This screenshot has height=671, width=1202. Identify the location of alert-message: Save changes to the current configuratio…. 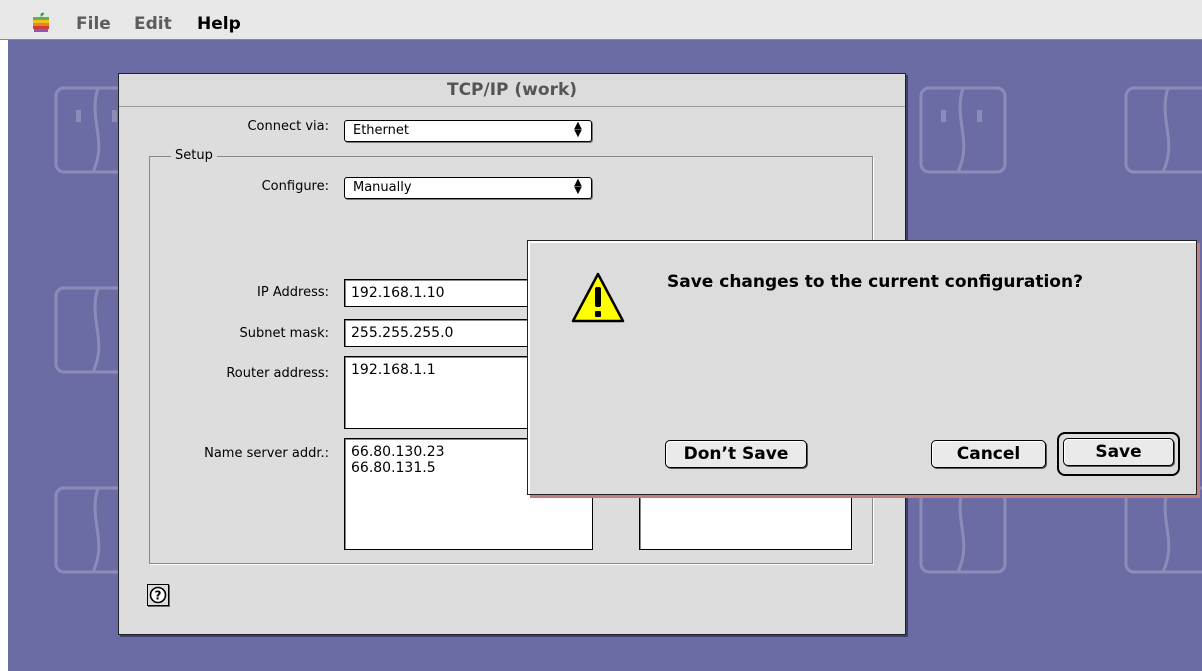
(875, 282).